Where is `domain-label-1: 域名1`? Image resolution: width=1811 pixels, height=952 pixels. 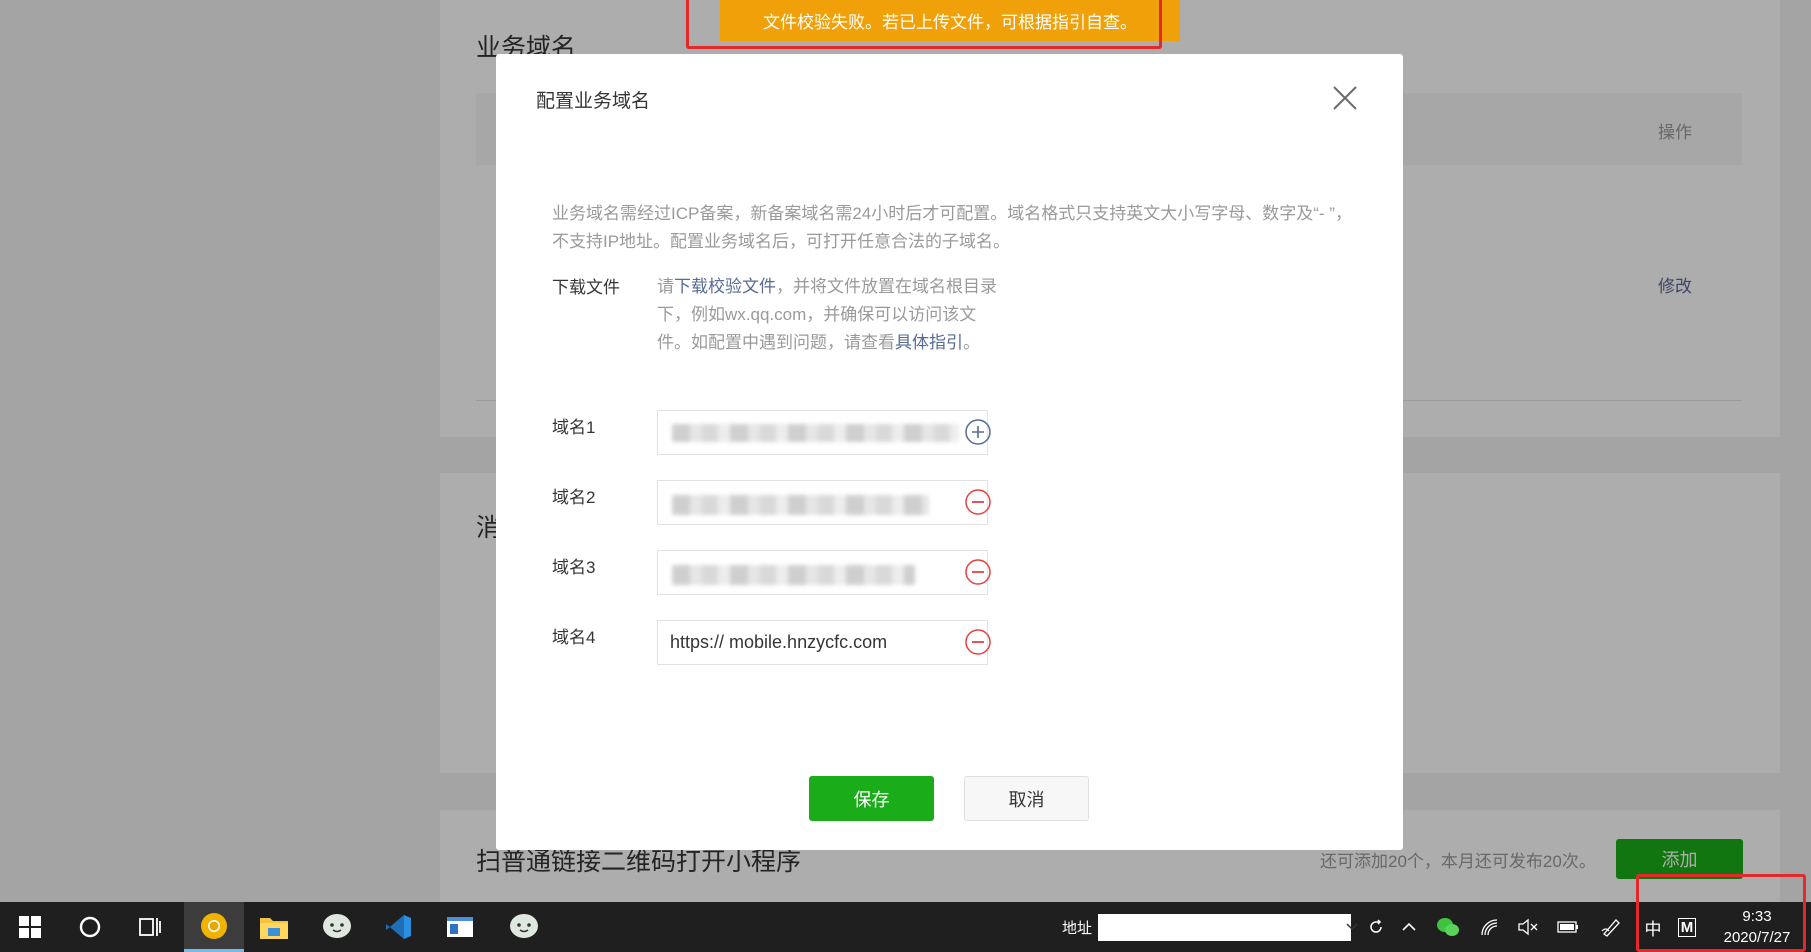
domain-label-1: 域名1 is located at coordinates (574, 427).